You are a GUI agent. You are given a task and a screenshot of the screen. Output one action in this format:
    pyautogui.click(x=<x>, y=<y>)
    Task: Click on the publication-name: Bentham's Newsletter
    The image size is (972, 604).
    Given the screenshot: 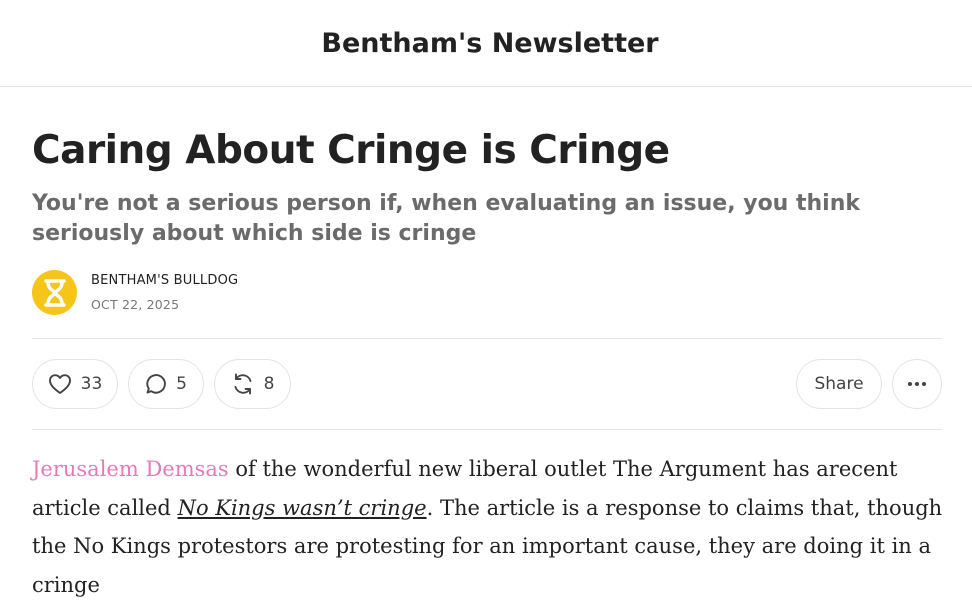 What is the action you would take?
    pyautogui.click(x=489, y=43)
    